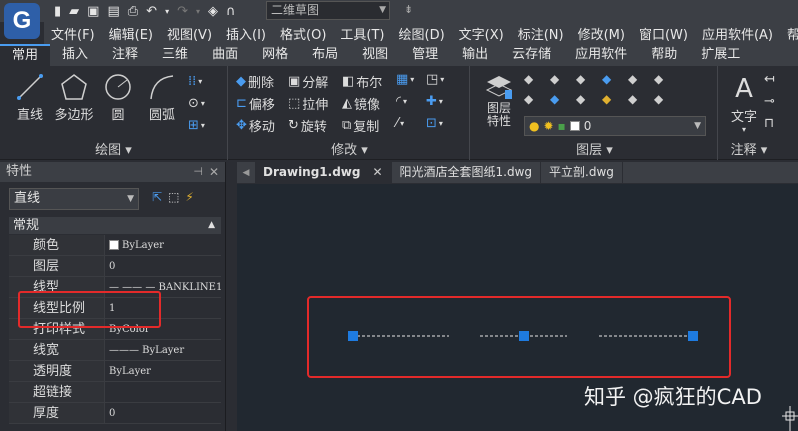  I want to click on menu-modify: 修改(M), so click(601, 33).